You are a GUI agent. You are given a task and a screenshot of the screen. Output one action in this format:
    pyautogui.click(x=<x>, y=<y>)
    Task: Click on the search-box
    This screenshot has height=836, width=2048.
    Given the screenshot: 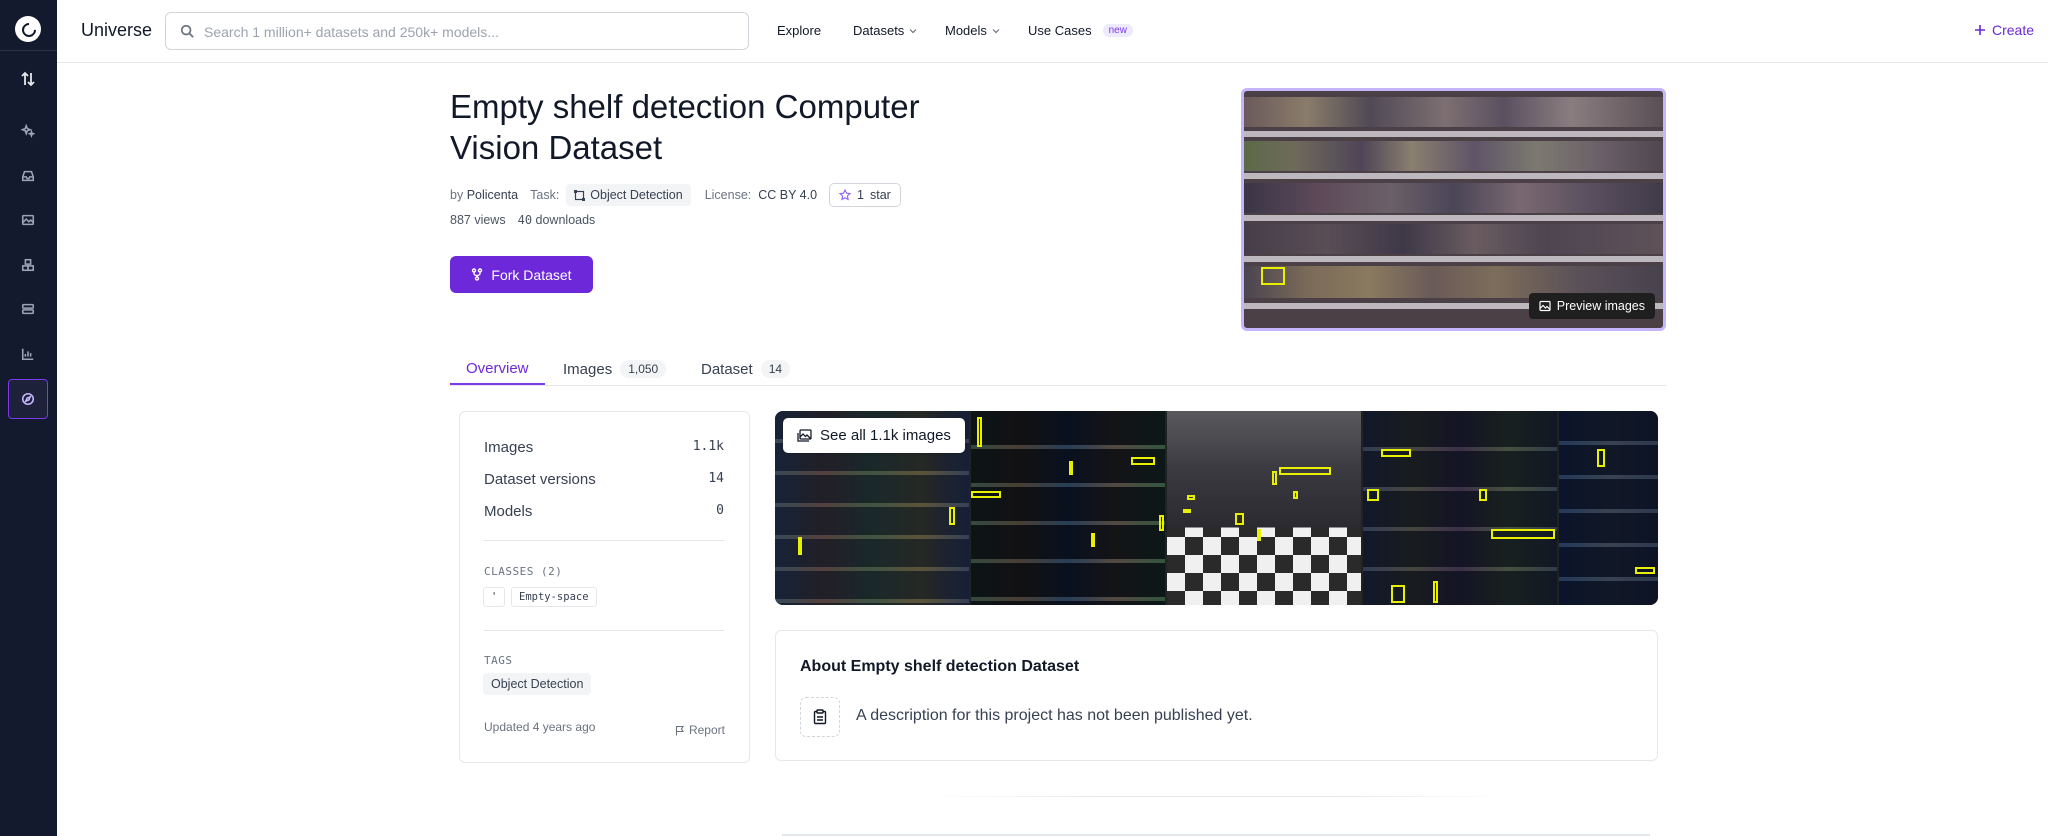 What is the action you would take?
    pyautogui.click(x=457, y=31)
    